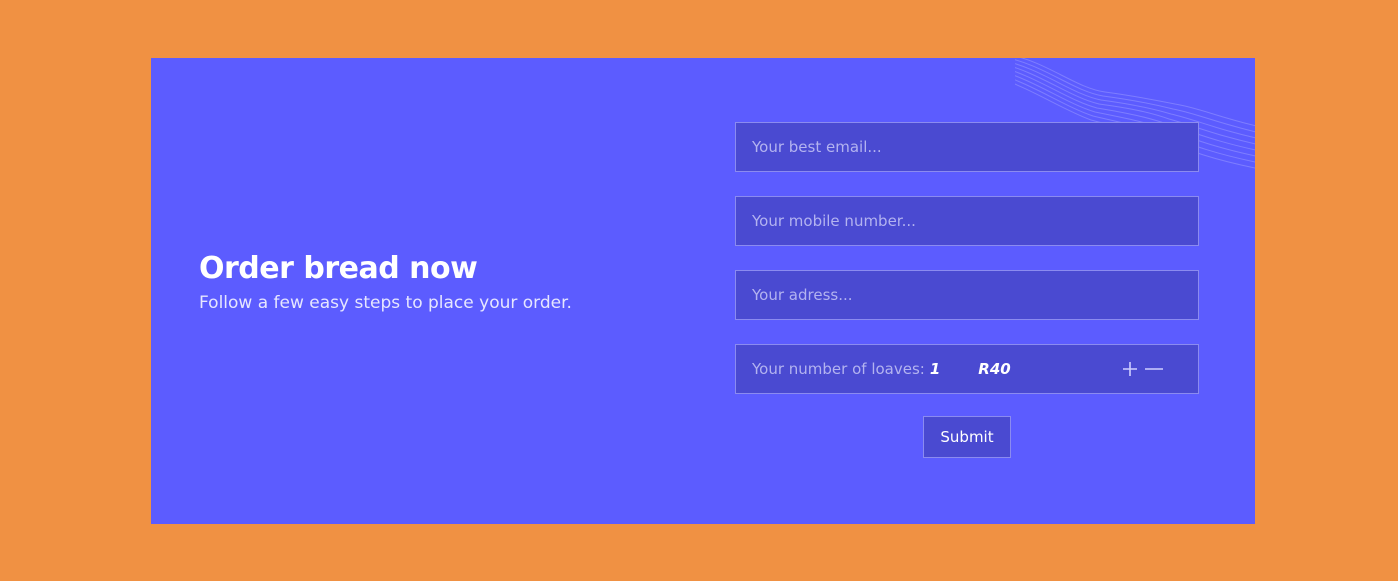  Describe the element at coordinates (1154, 369) in the screenshot. I see `minus-icon` at that location.